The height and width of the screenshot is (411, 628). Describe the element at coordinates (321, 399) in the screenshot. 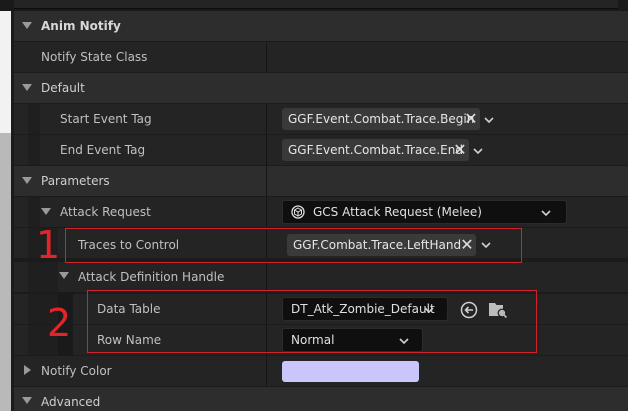

I see `category-advanced: Advanced` at that location.